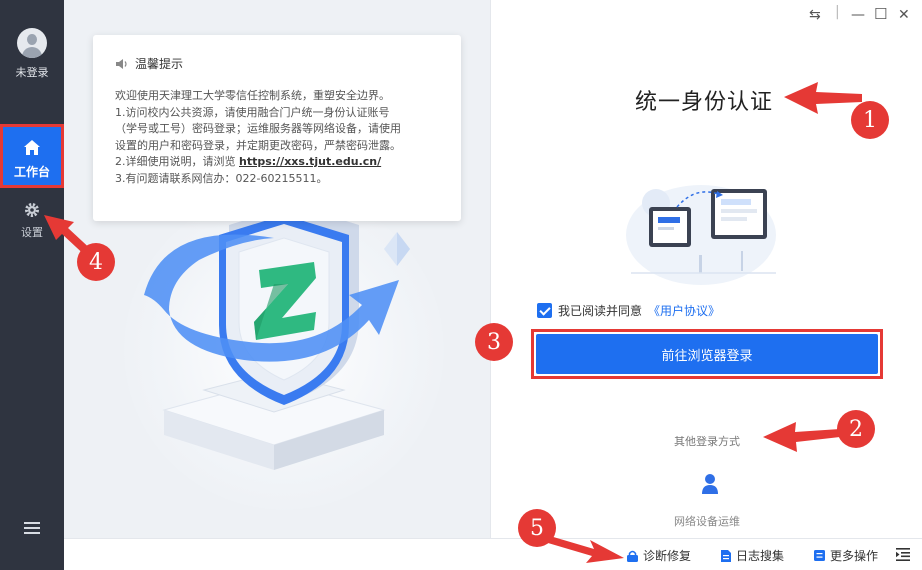 This screenshot has height=570, width=922. Describe the element at coordinates (32, 52) in the screenshot. I see `avatar-body-icon` at that location.